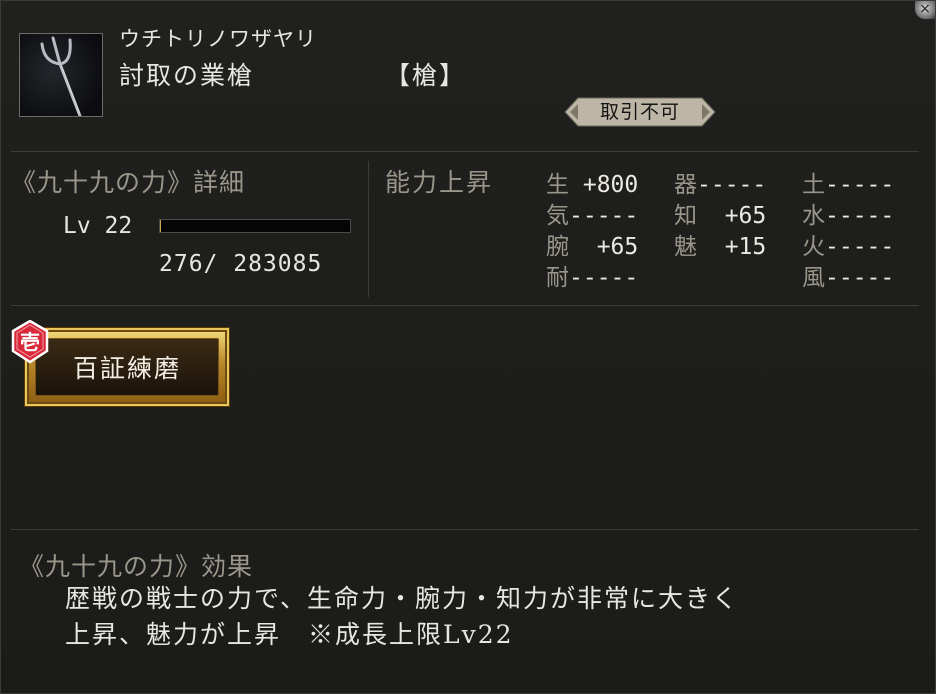 The width and height of the screenshot is (936, 694). I want to click on effect-description-line-1: 歴戦の戦士の力で、生命力・腕力・知力が非常に大きく, so click(402, 598).